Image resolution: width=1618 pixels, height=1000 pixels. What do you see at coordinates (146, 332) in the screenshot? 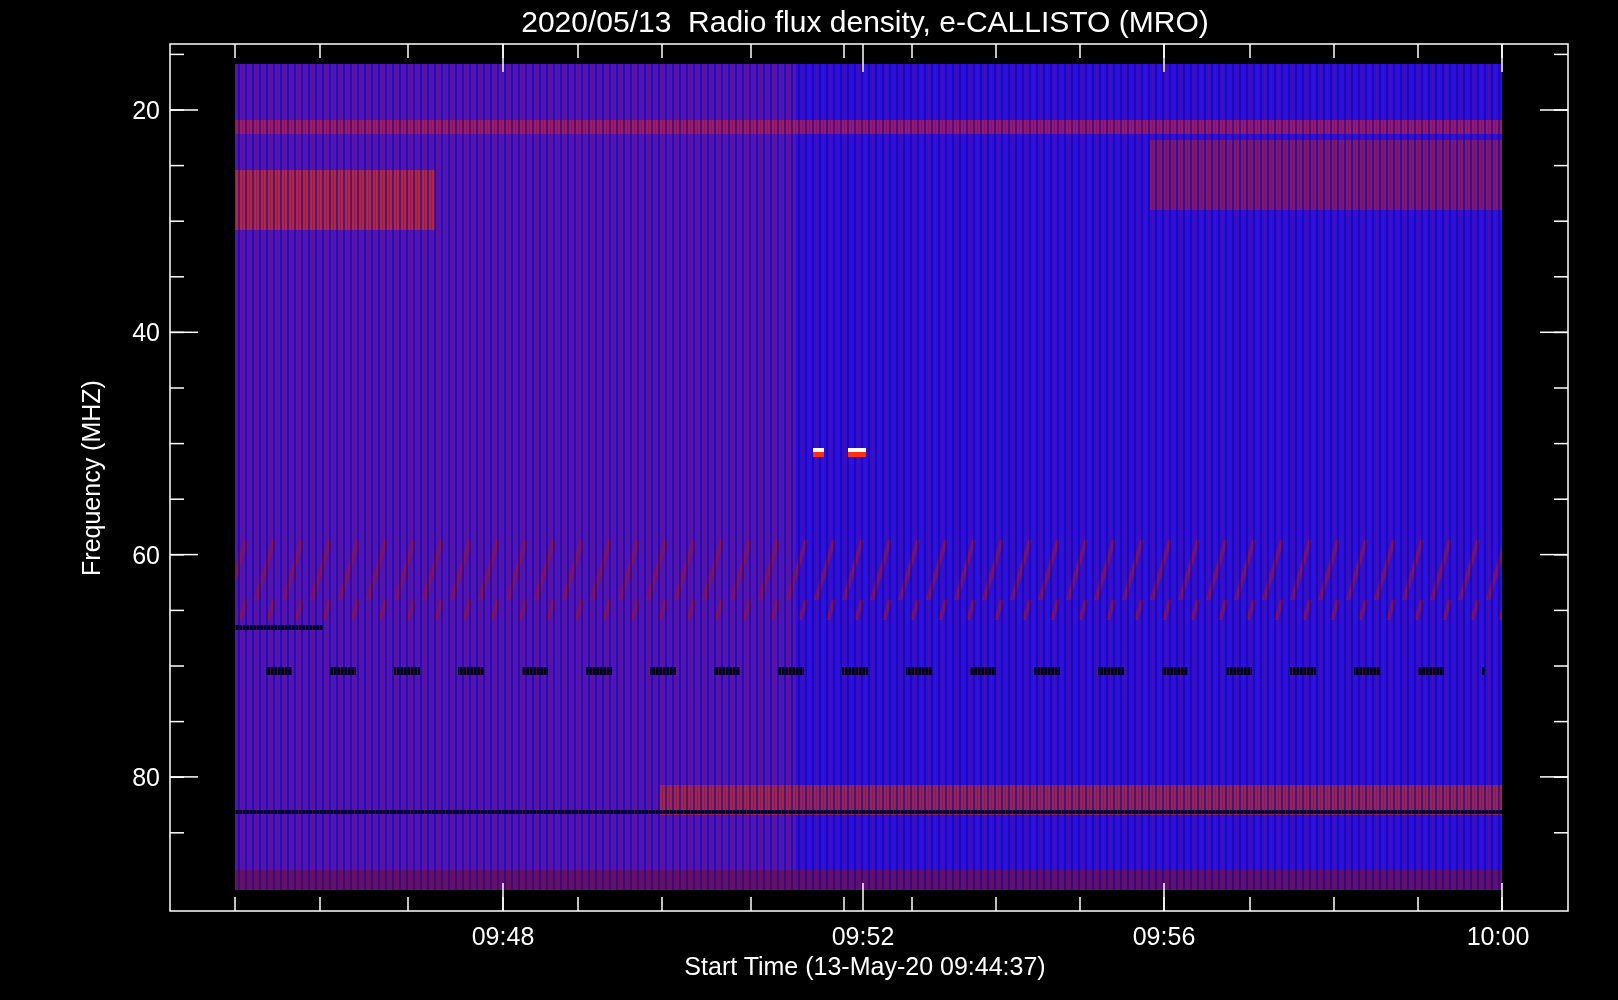
I see `y-tick-label: 40` at bounding box center [146, 332].